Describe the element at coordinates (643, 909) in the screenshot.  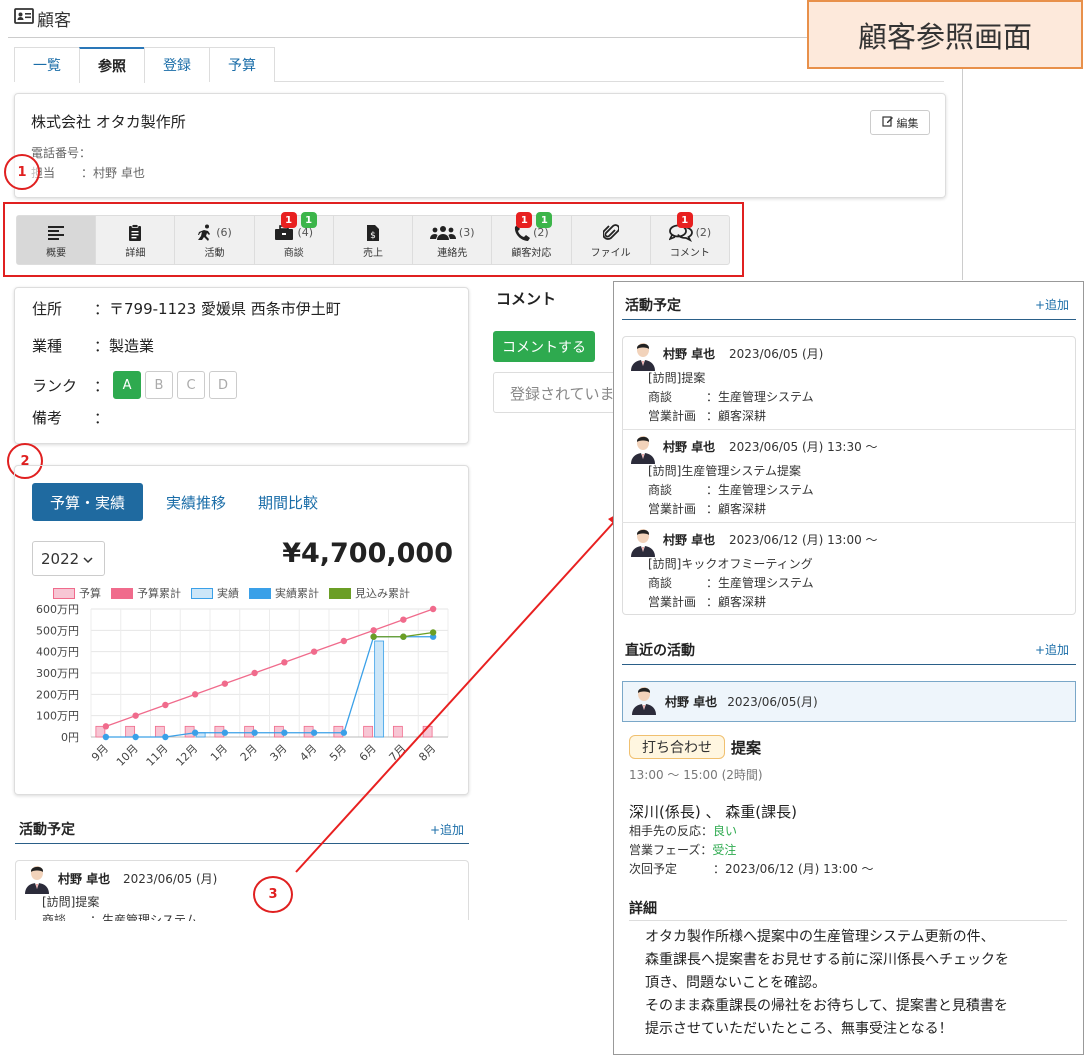
I see `detail-title: 詳細` at that location.